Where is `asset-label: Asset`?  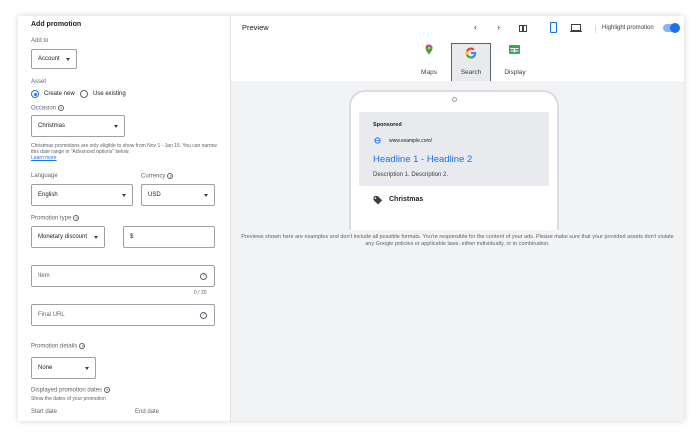
asset-label: Asset is located at coordinates (39, 82).